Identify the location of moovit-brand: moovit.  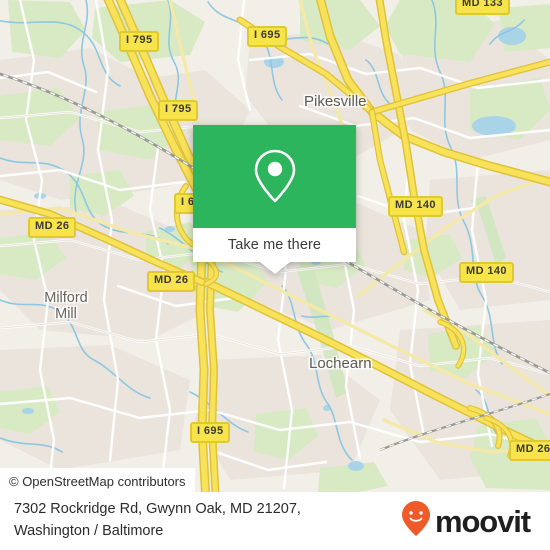
(468, 521).